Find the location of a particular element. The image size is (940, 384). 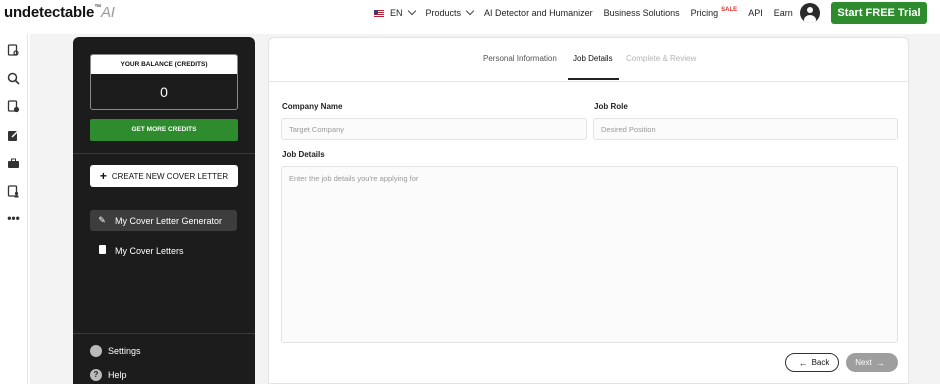

gear-icon is located at coordinates (96, 351).